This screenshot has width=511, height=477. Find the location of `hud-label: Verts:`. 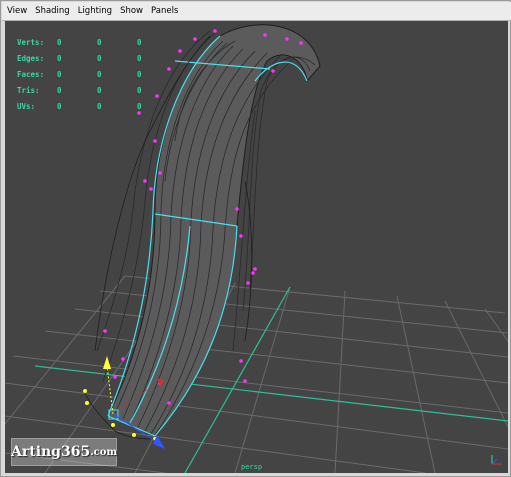

hud-label: Verts: is located at coordinates (31, 42).